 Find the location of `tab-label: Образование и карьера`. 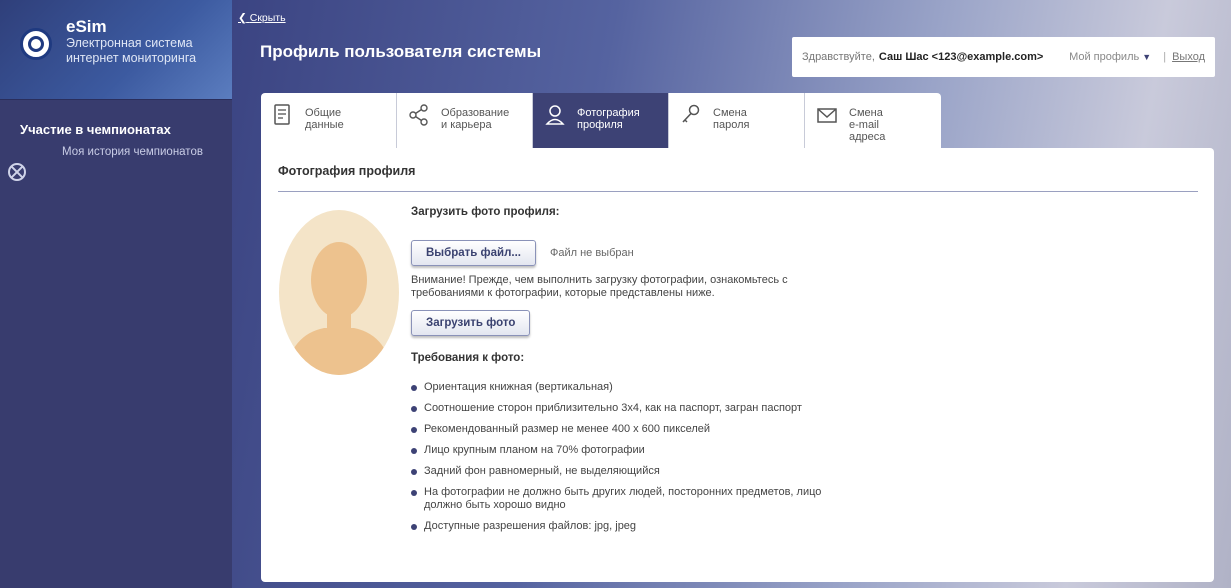

tab-label: Образование и карьера is located at coordinates (475, 119).